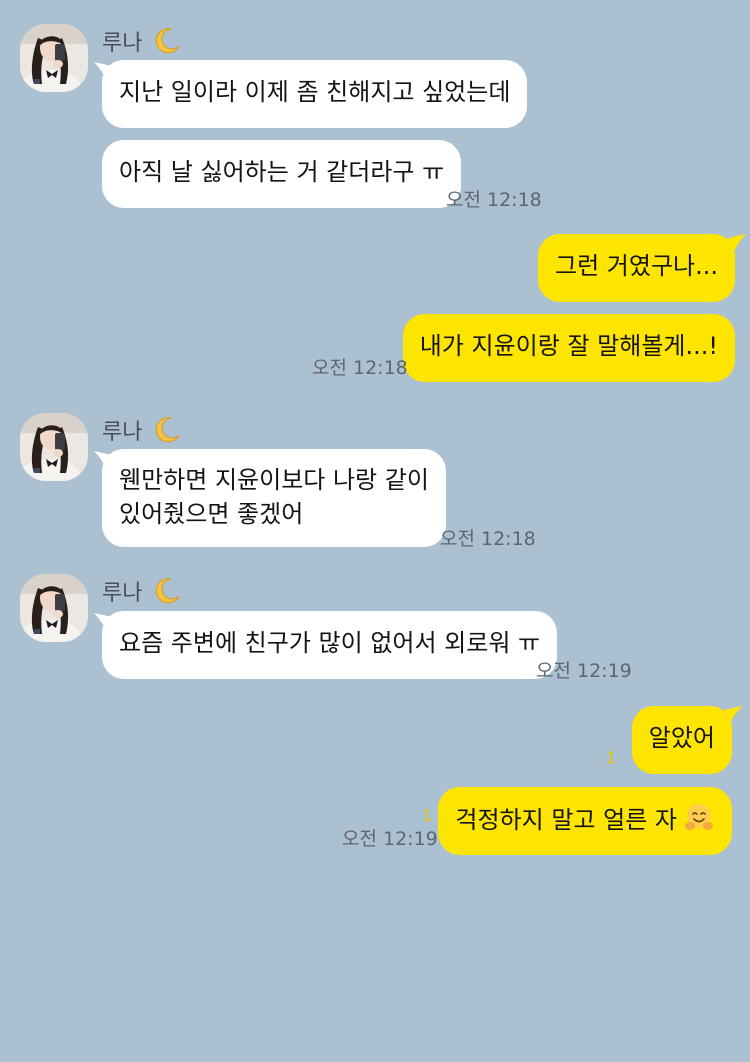 Image resolution: width=750 pixels, height=1062 pixels. What do you see at coordinates (699, 818) in the screenshot?
I see `hugging-face-icon` at bounding box center [699, 818].